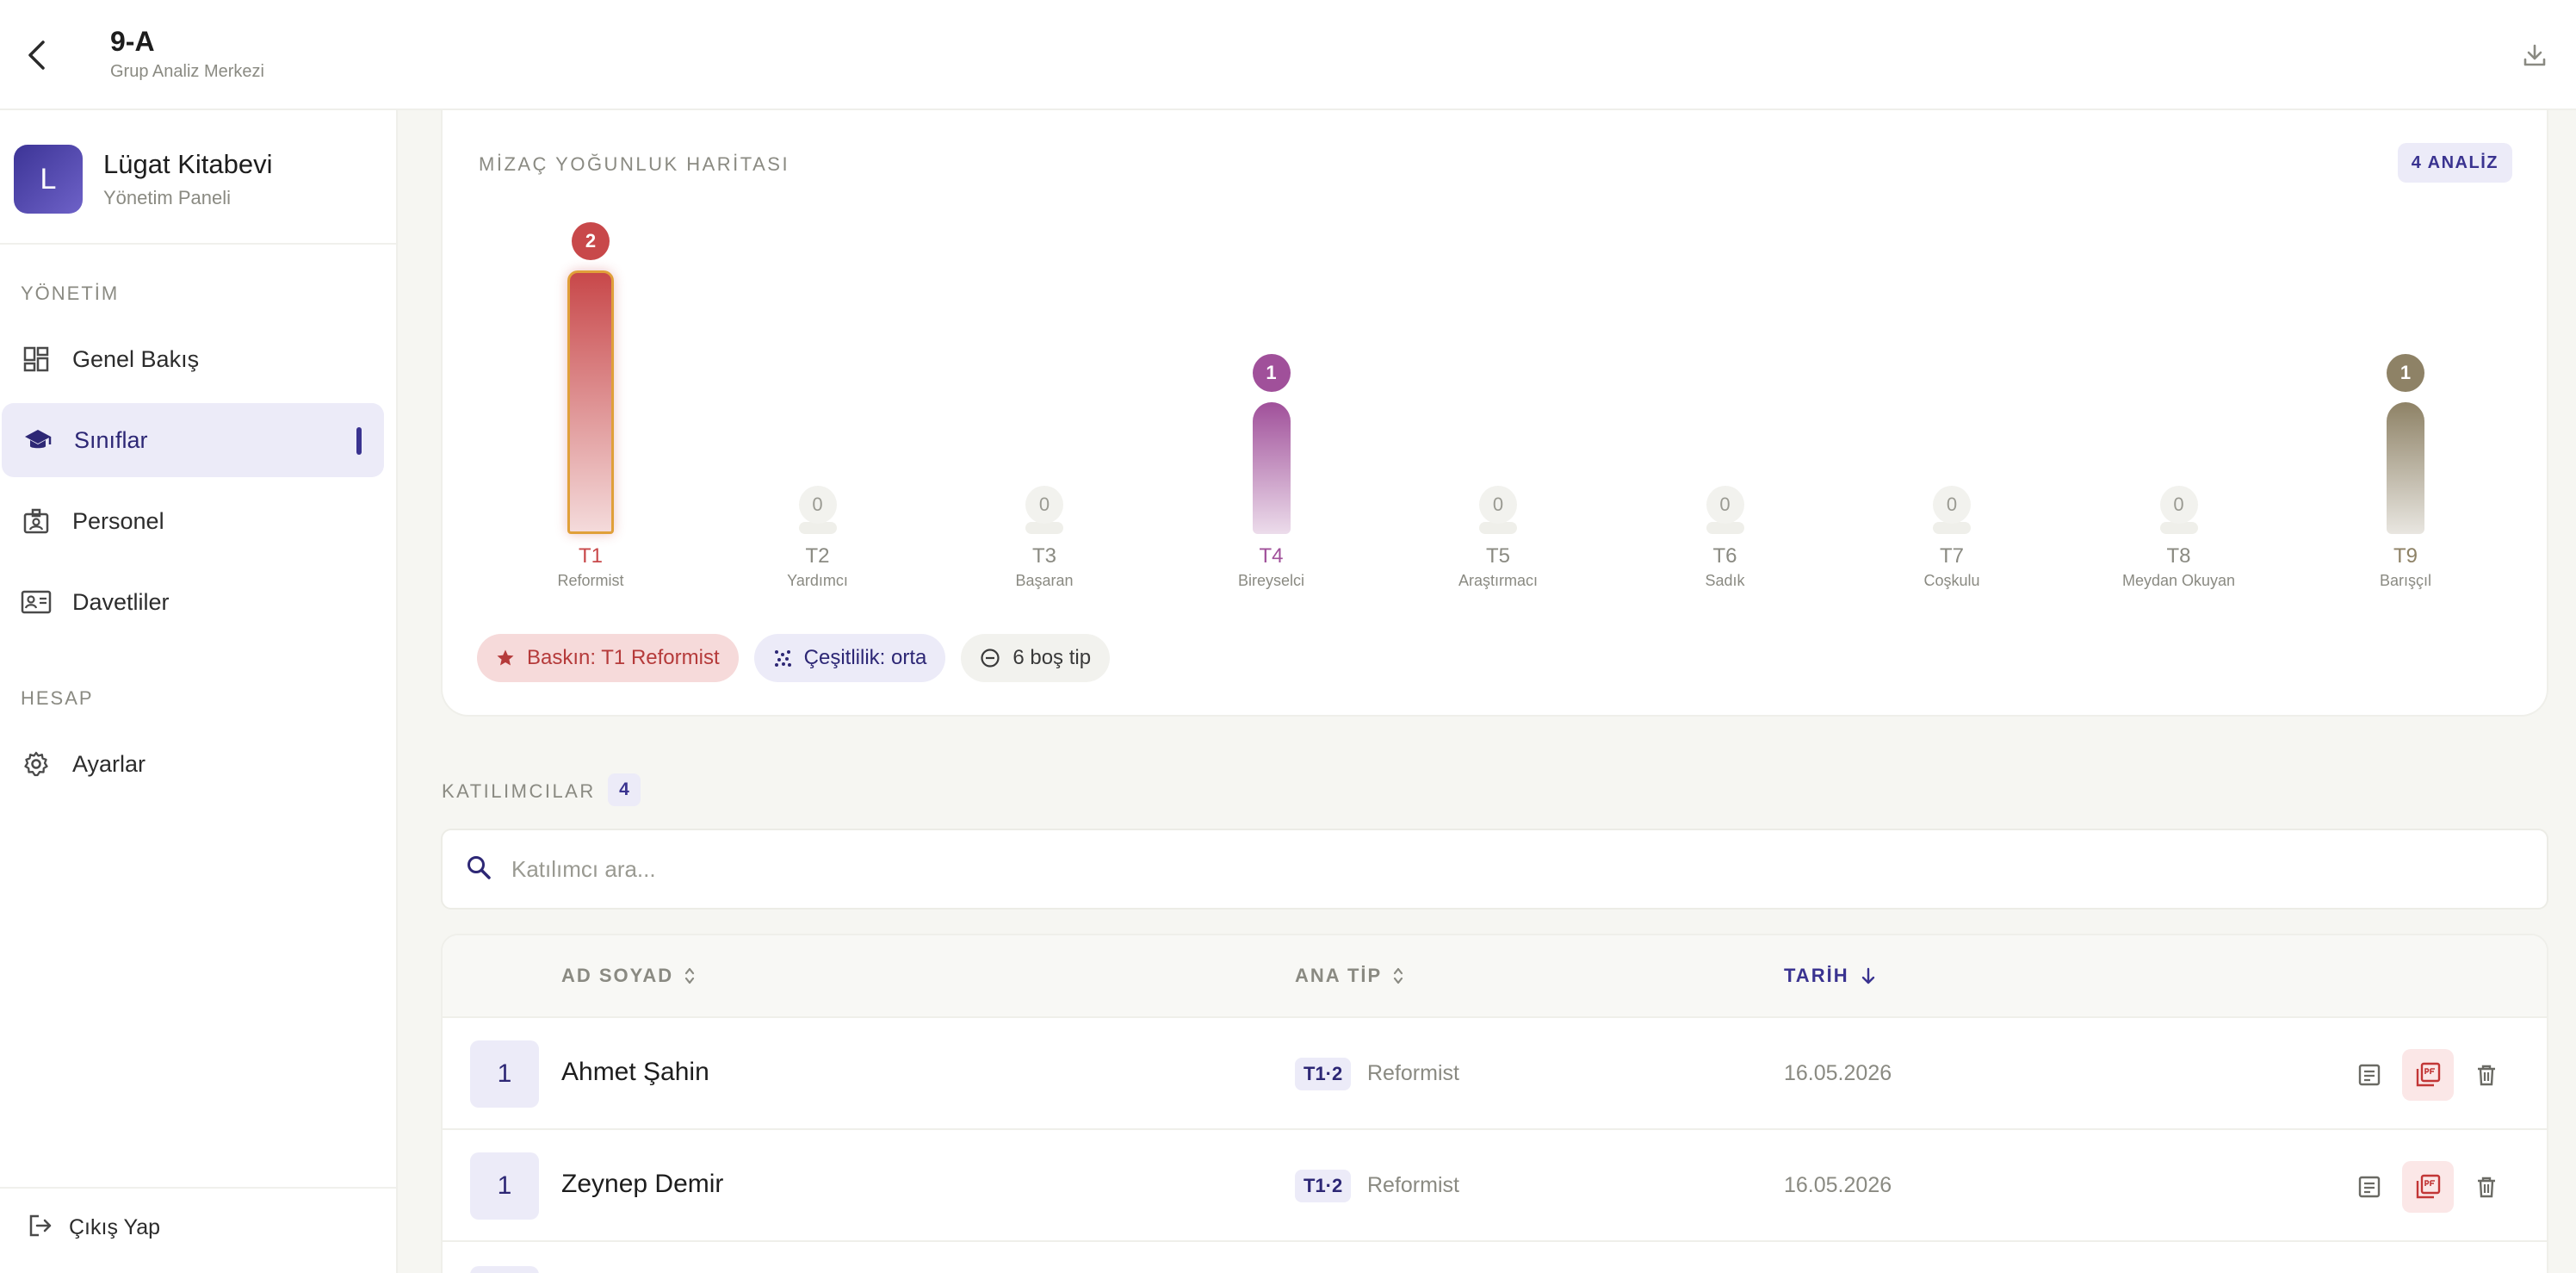 Image resolution: width=2576 pixels, height=1273 pixels. Describe the element at coordinates (193, 440) in the screenshot. I see `sidebar-item-classes: Sınıflar` at that location.